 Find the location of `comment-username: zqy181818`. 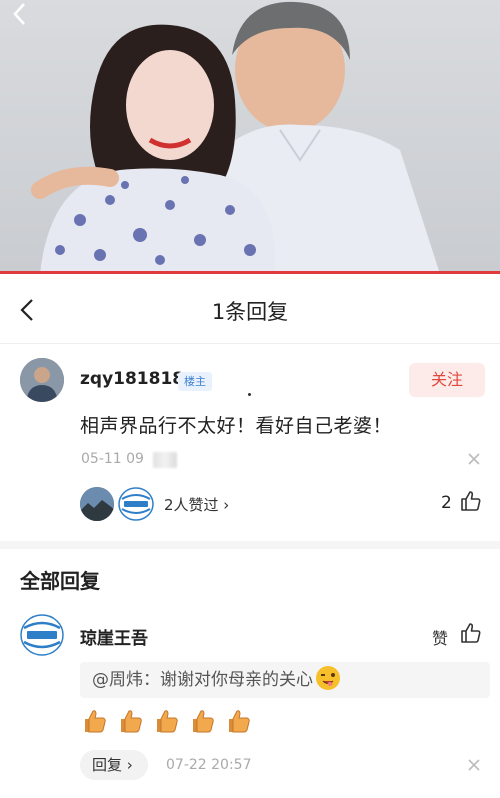

comment-username: zqy181818 is located at coordinates (132, 379).